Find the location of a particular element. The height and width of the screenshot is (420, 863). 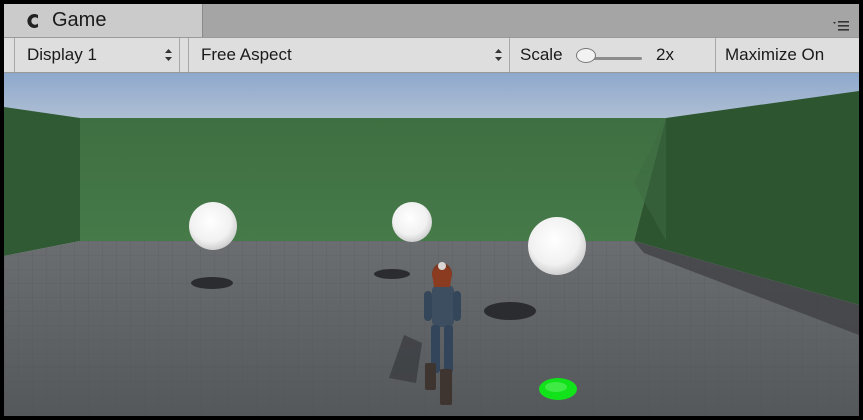

aspect-dropdown-value: Free Aspect is located at coordinates (246, 54).